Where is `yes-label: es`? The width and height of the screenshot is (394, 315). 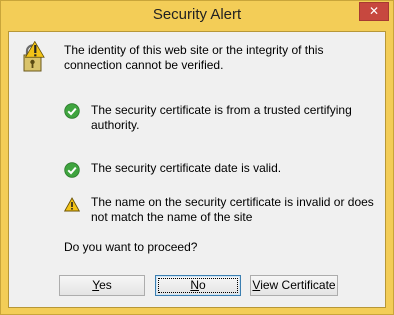 yes-label: es is located at coordinates (105, 285).